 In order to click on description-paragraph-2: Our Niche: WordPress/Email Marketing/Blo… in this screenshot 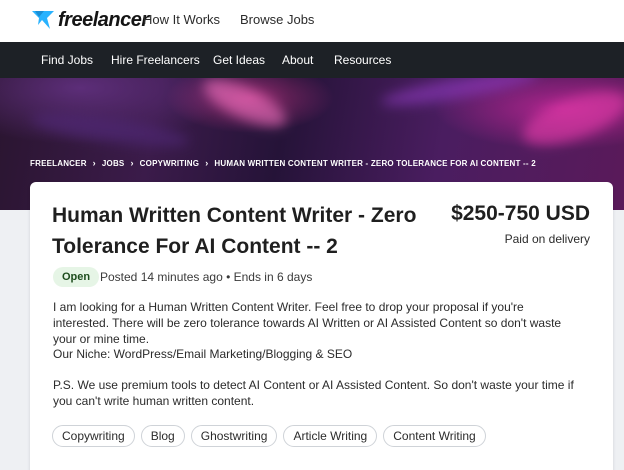, I will do `click(203, 354)`.